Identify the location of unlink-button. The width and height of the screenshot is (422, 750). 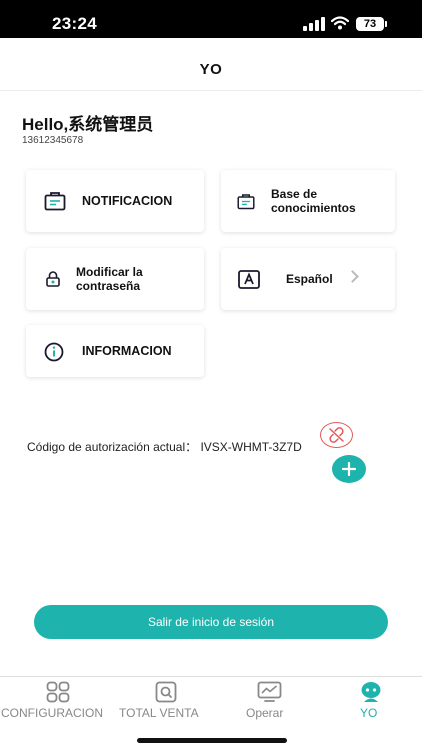
(336, 435).